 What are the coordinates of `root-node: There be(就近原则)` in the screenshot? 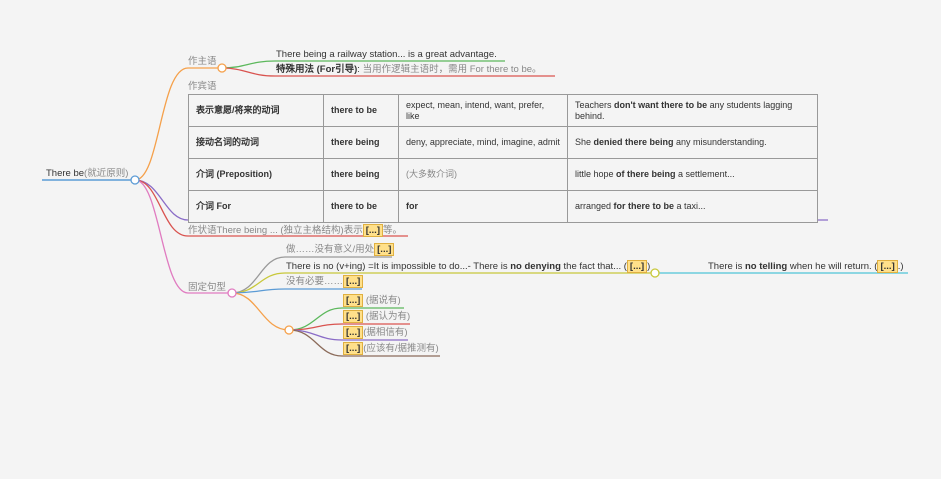 It's located at (87, 174).